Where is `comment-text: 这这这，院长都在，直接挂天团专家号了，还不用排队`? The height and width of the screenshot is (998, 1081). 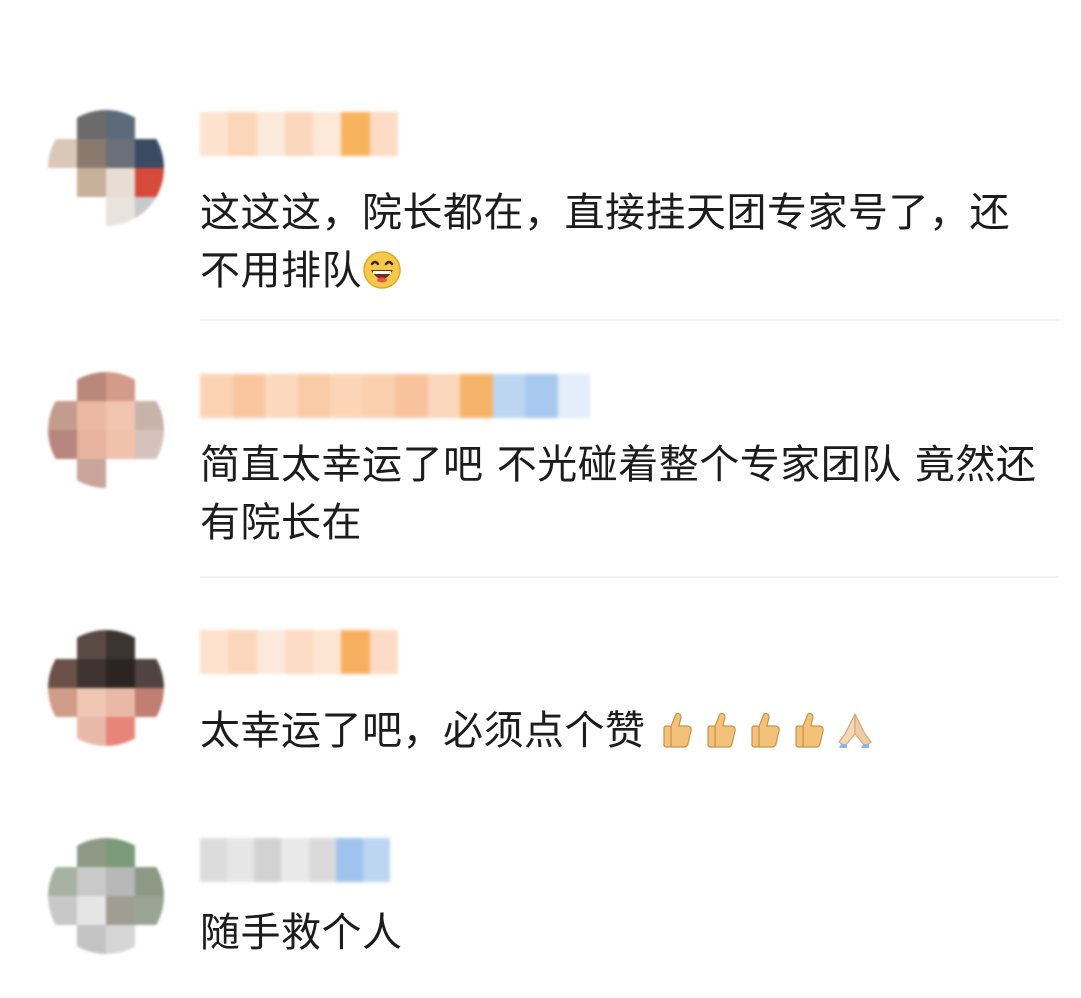 comment-text: 这这这，院长都在，直接挂天团专家号了，还不用排队 is located at coordinates (625, 245).